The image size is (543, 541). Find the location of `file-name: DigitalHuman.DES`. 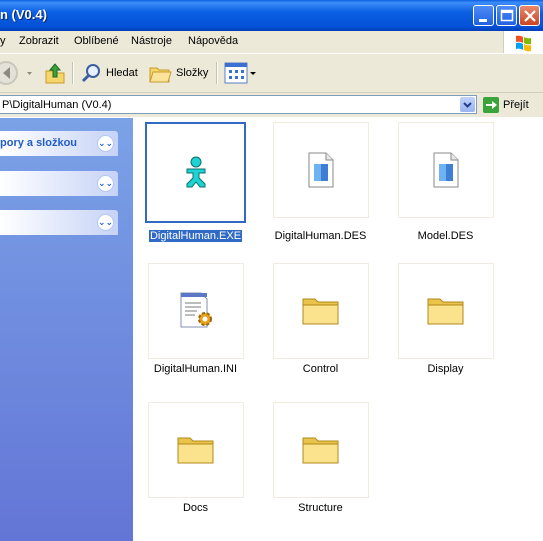

file-name: DigitalHuman.DES is located at coordinates (320, 236).